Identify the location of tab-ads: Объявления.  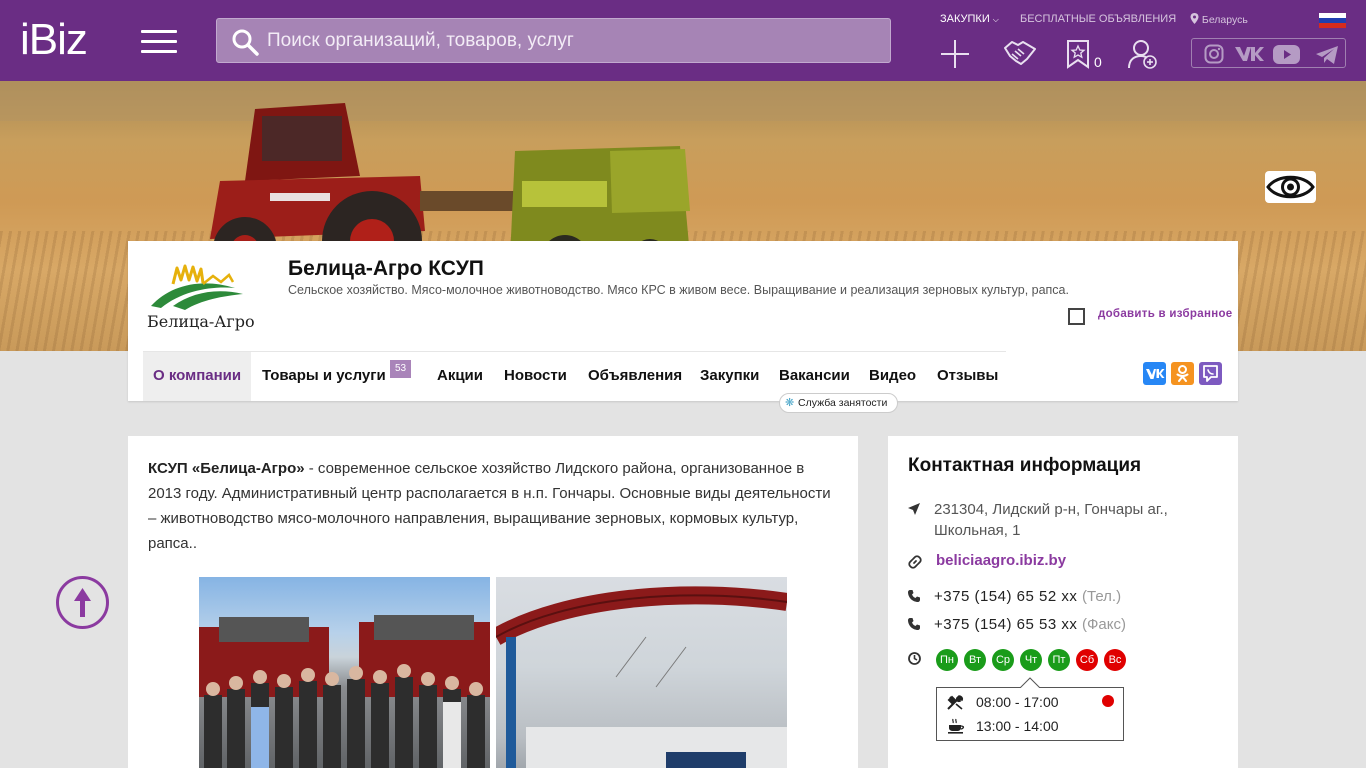
(635, 376).